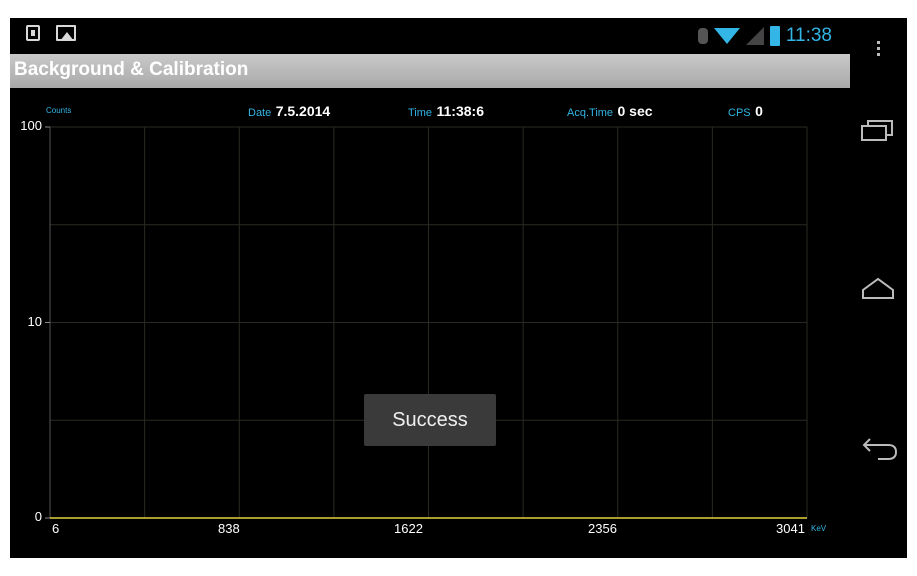 This screenshot has width=917, height=576. What do you see at coordinates (229, 528) in the screenshot?
I see `x-tick-label: 838` at bounding box center [229, 528].